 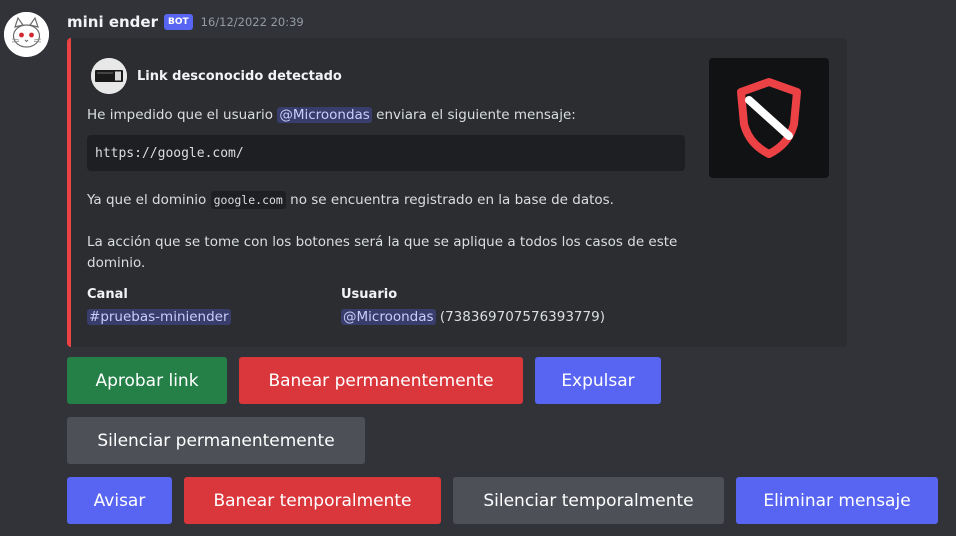 I want to click on kick-button: Expulsar, so click(x=598, y=380).